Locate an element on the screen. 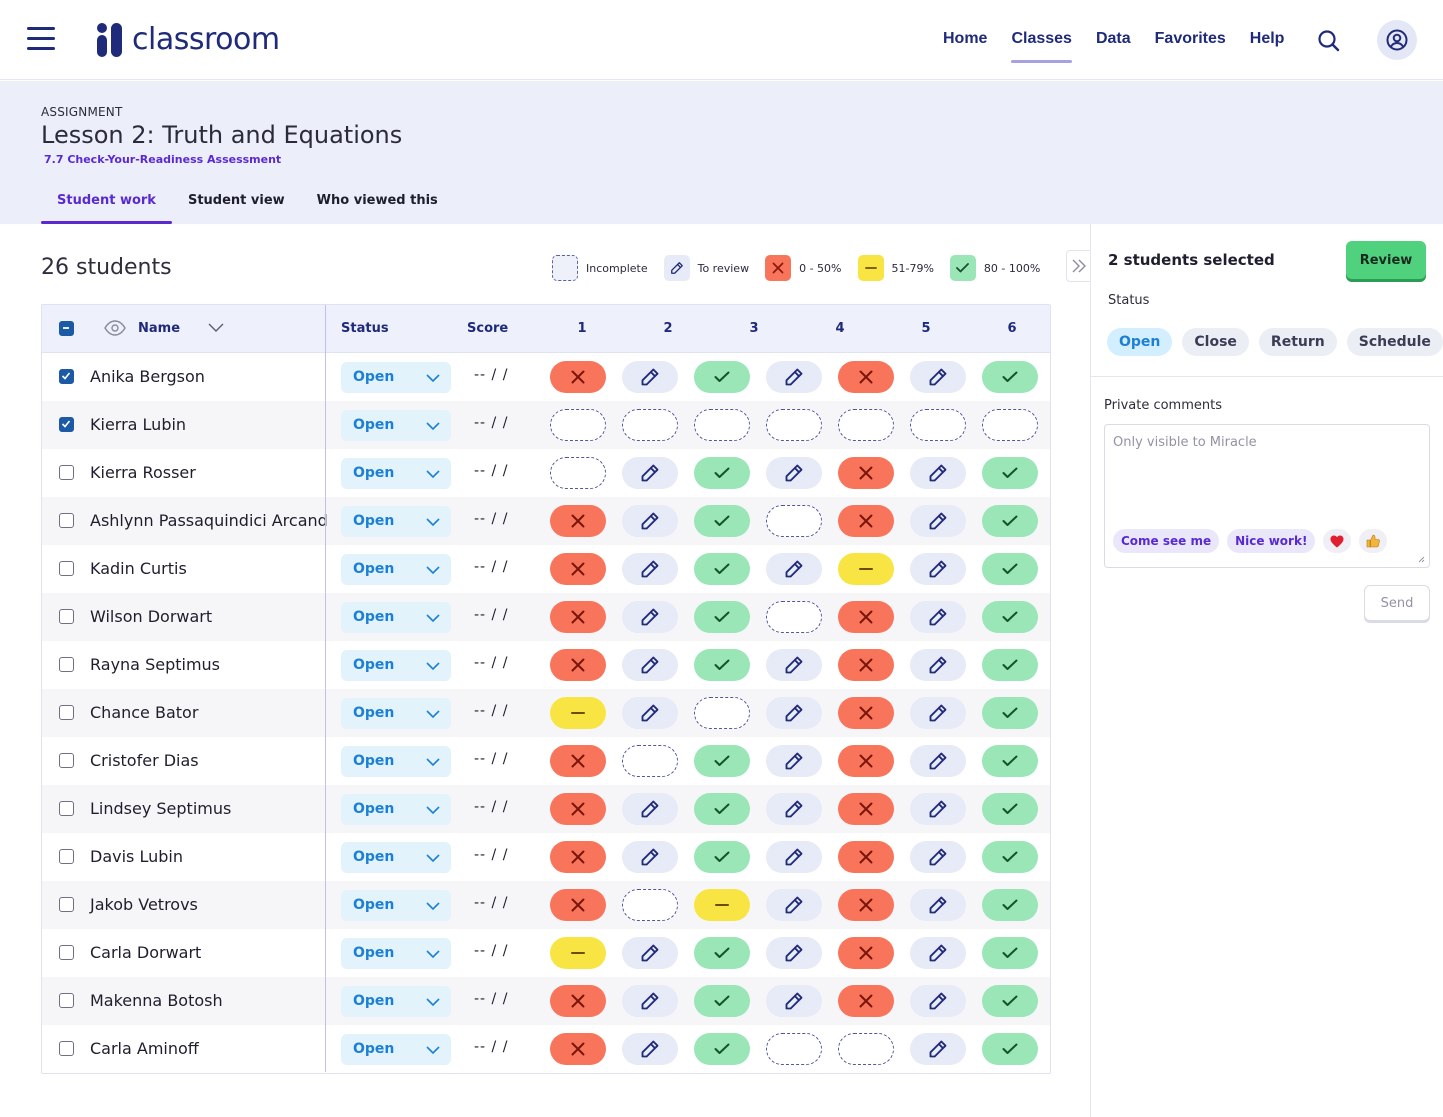 The height and width of the screenshot is (1117, 1443). student-name: Carla Aminoff is located at coordinates (144, 1048).